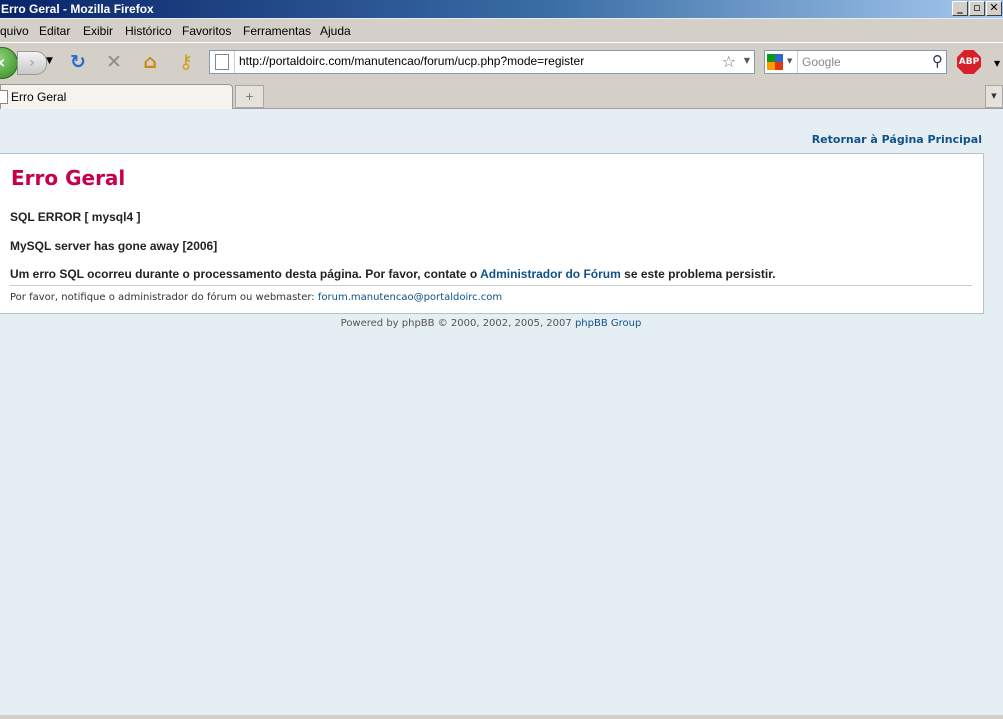  I want to click on search-divider, so click(797, 62).